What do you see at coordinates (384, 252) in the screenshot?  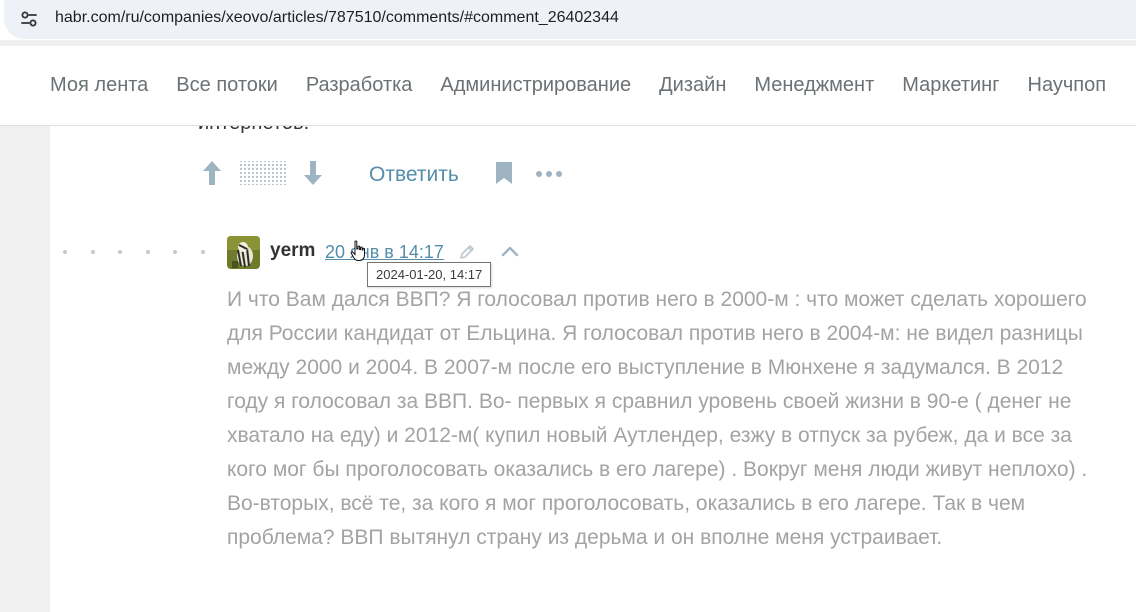 I see `comment-date-link: 20 янв в 14:17` at bounding box center [384, 252].